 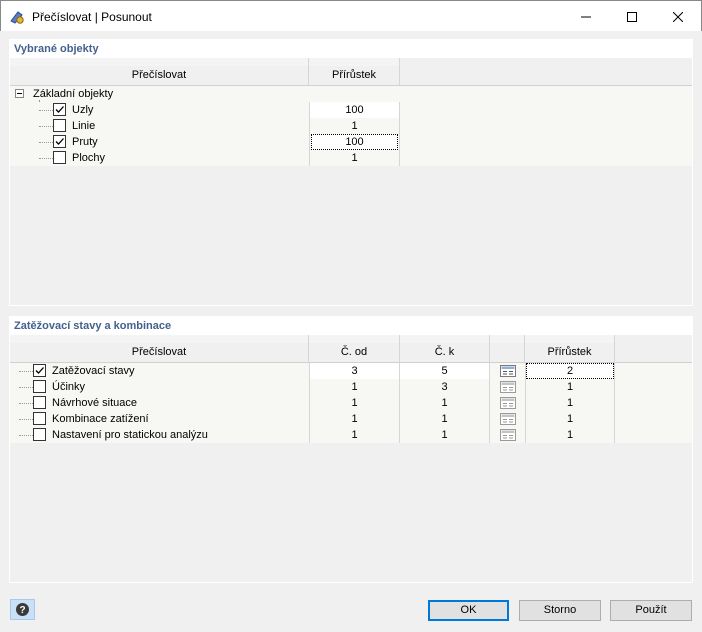 I want to click on object-row-linie: Linie 1, so click(x=351, y=126).